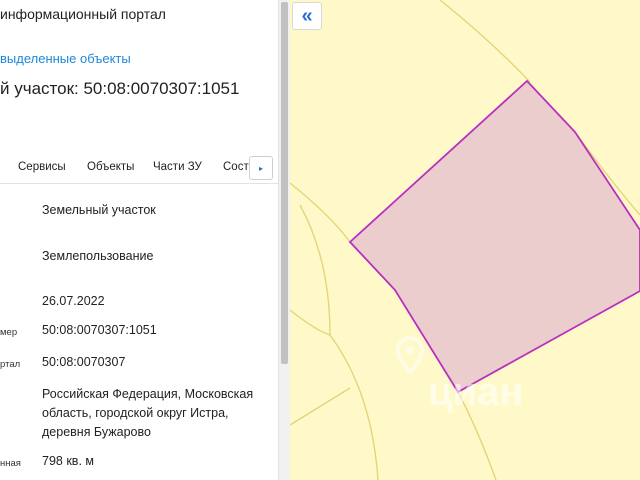 The image size is (640, 480). What do you see at coordinates (476, 392) in the screenshot?
I see `watermark: циан` at bounding box center [476, 392].